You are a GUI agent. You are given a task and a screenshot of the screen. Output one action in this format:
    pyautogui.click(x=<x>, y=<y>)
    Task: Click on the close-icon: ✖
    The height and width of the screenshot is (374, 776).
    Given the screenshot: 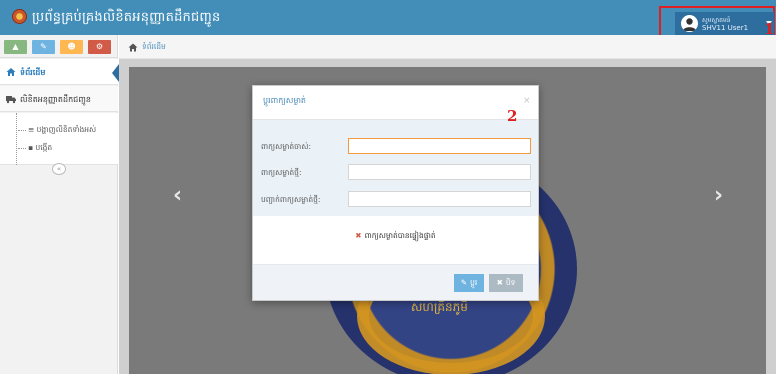 What is the action you would take?
    pyautogui.click(x=499, y=282)
    